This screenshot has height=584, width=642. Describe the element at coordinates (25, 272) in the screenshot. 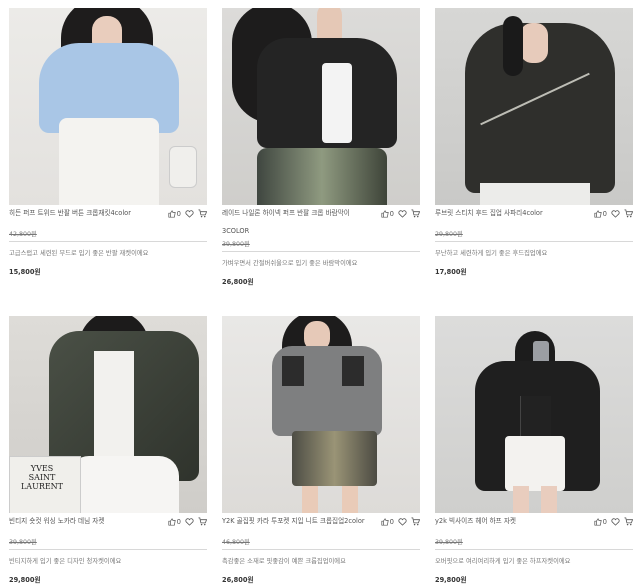

I see `sale-price: 15,800원` at that location.